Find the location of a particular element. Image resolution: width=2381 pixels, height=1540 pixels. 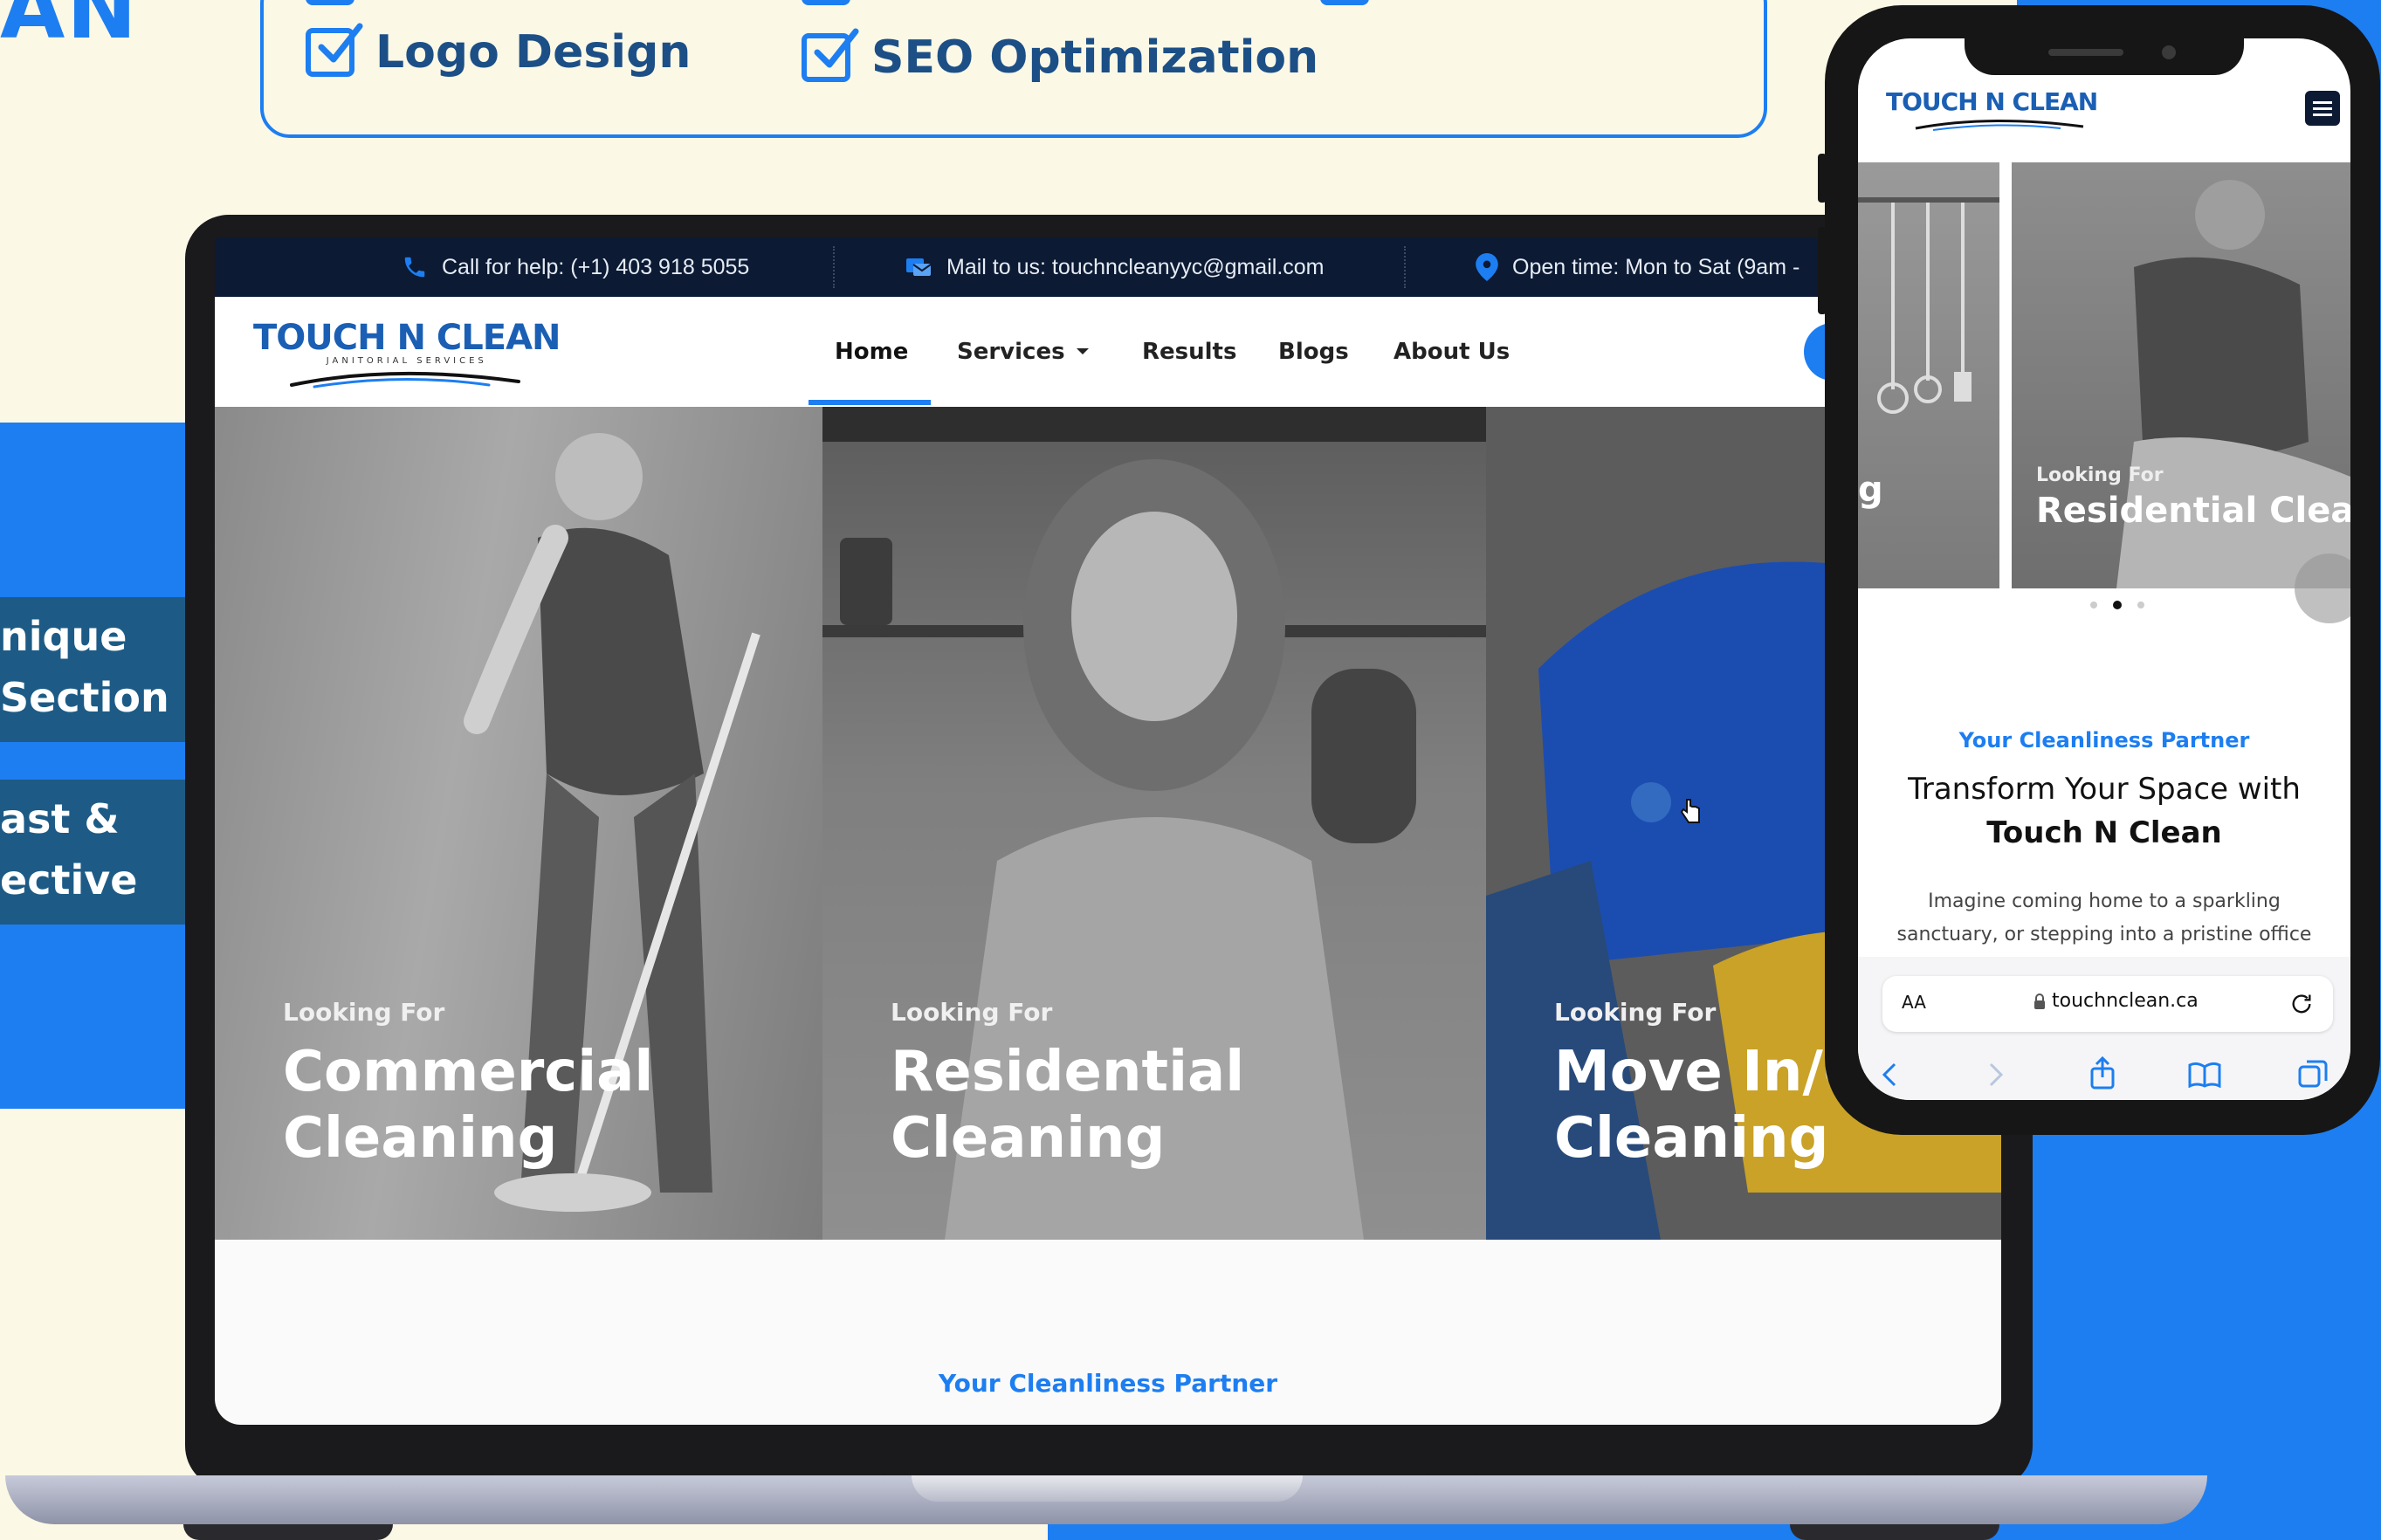

topbar-mail: Mail to us: touchncleanyyc@gmail.com is located at coordinates (1115, 267).